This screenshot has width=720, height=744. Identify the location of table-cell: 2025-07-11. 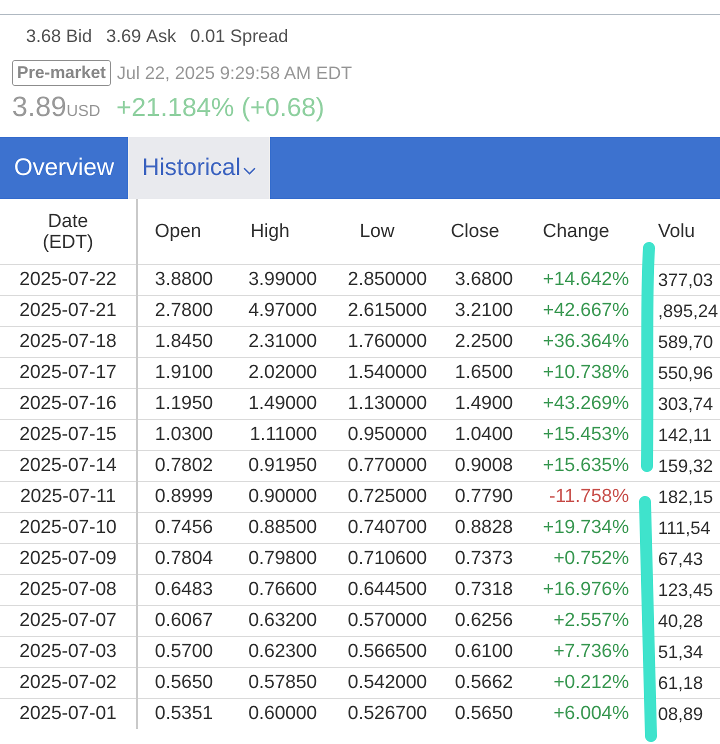
(68, 496).